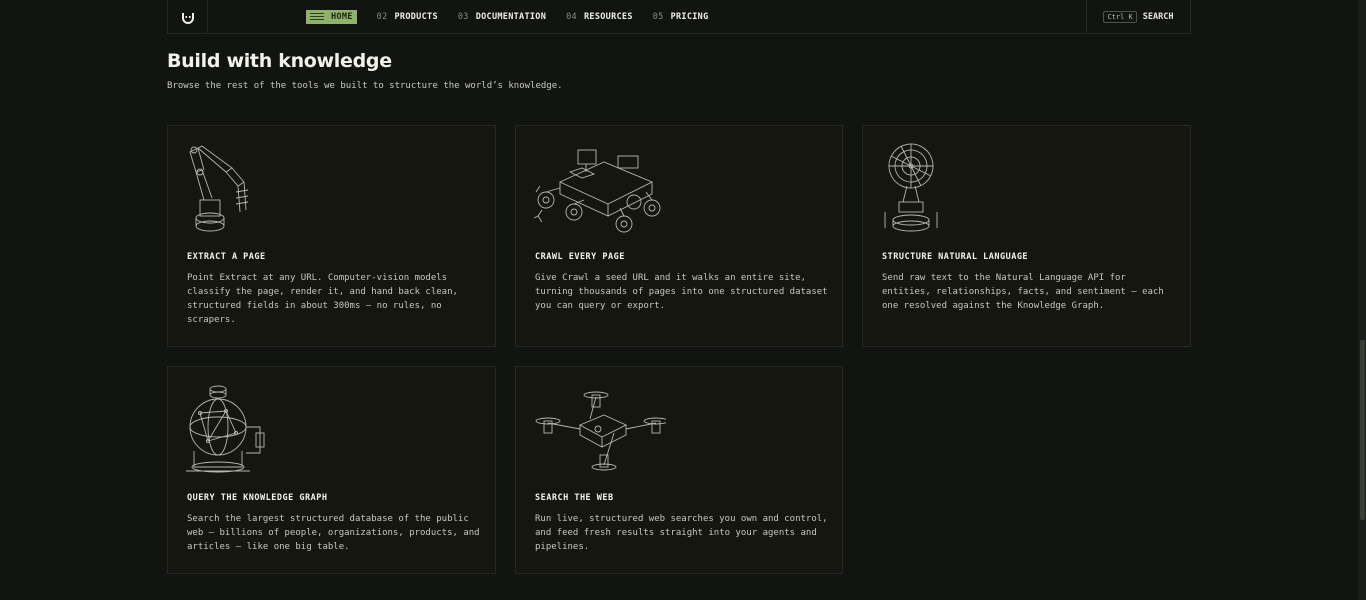  I want to click on card-title: QUERY THE KNOWLEDGE GRAPH, so click(257, 498).